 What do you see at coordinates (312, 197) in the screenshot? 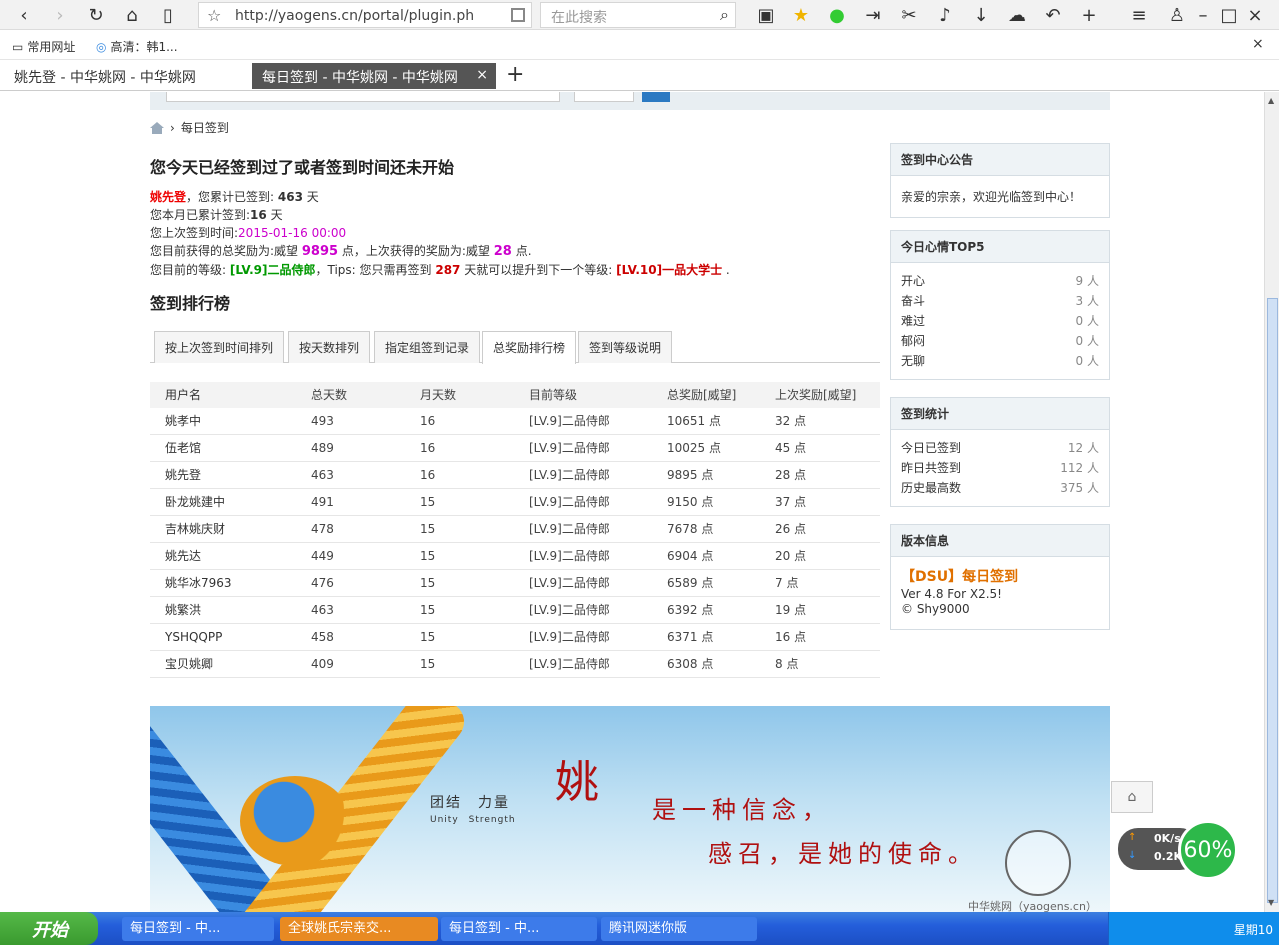
I see `info-text: 天` at bounding box center [312, 197].